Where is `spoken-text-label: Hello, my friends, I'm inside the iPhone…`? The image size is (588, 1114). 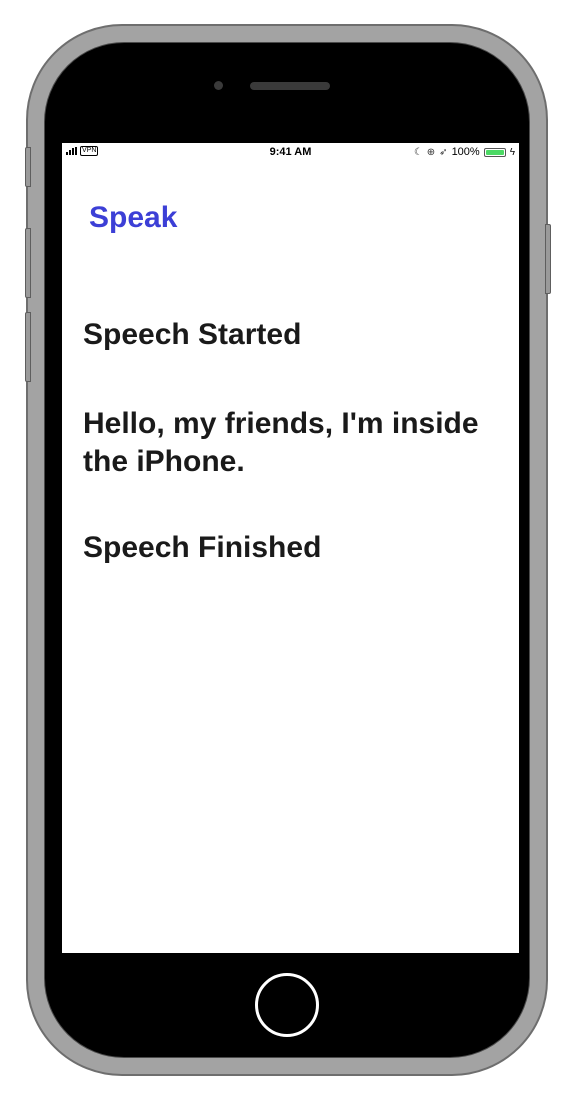 spoken-text-label: Hello, my friends, I'm inside the iPhone… is located at coordinates (281, 442).